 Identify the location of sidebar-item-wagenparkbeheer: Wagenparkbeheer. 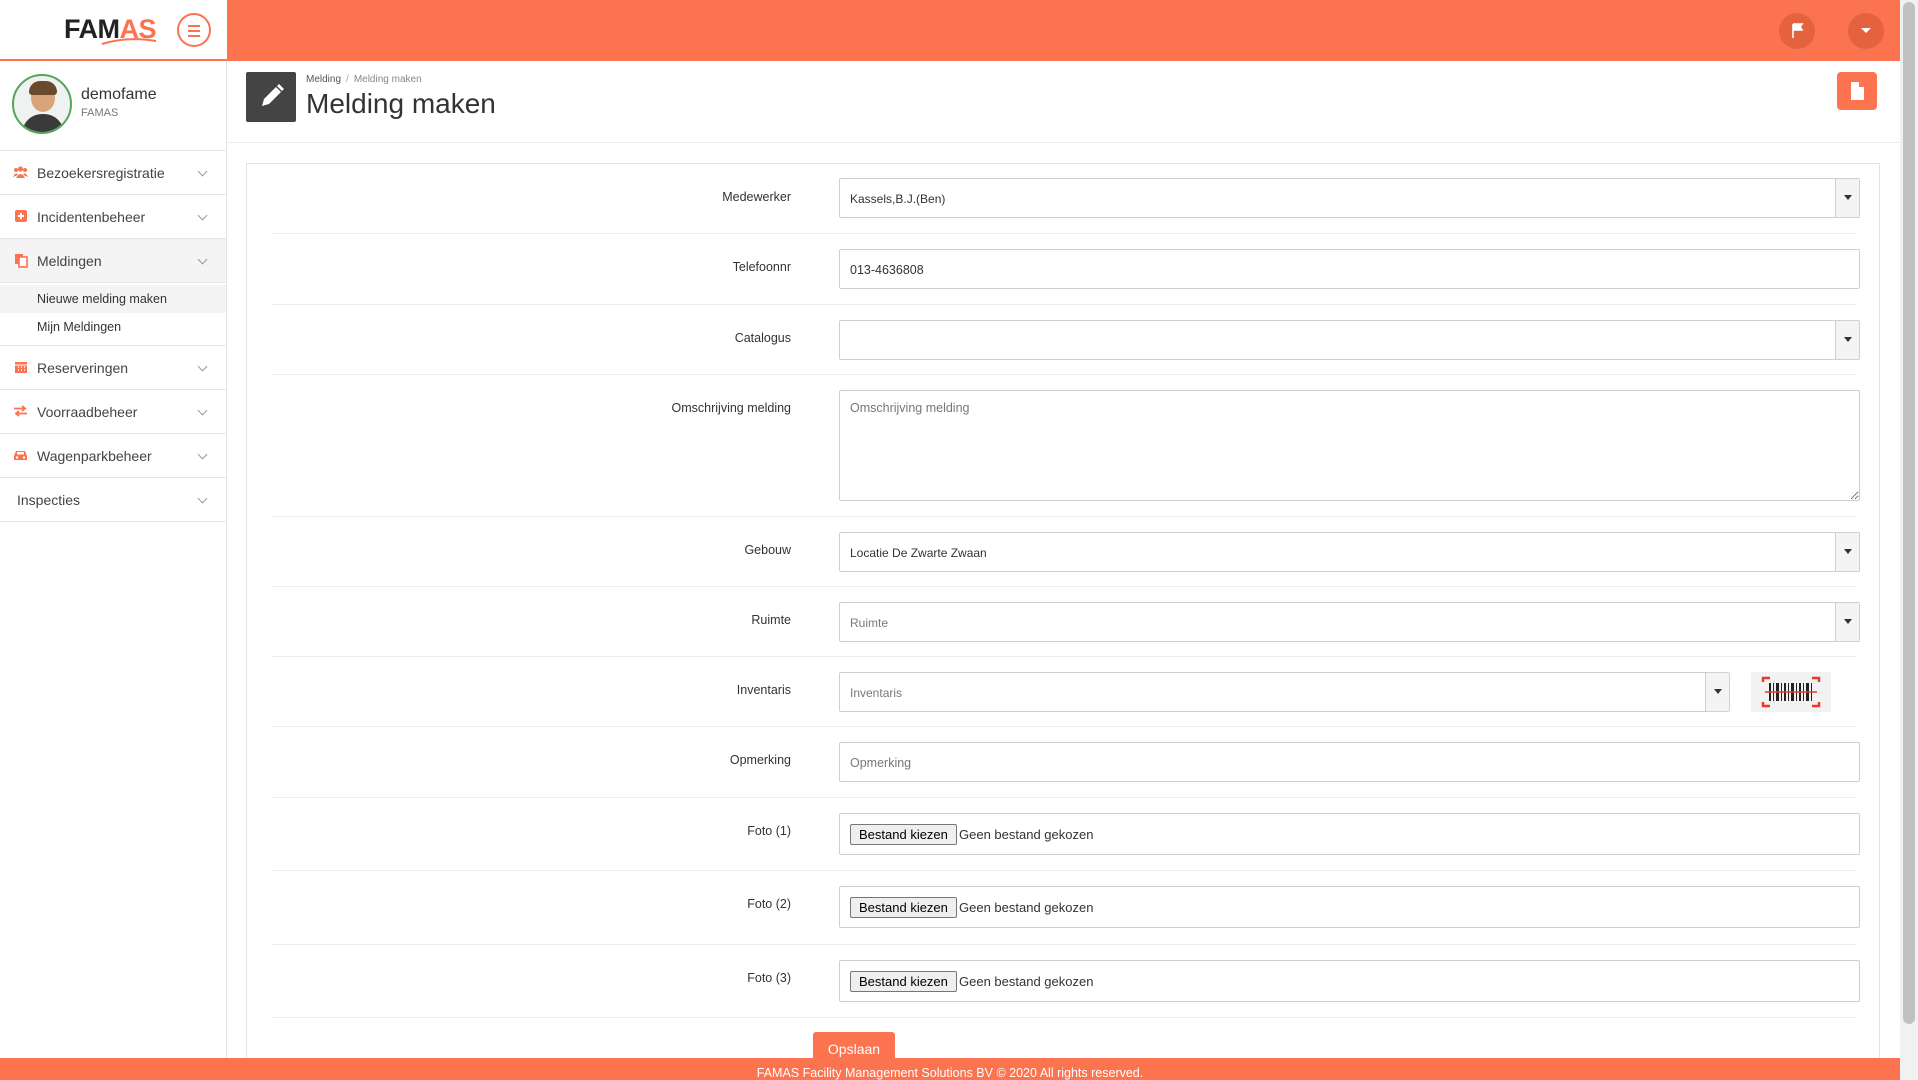
(113, 456).